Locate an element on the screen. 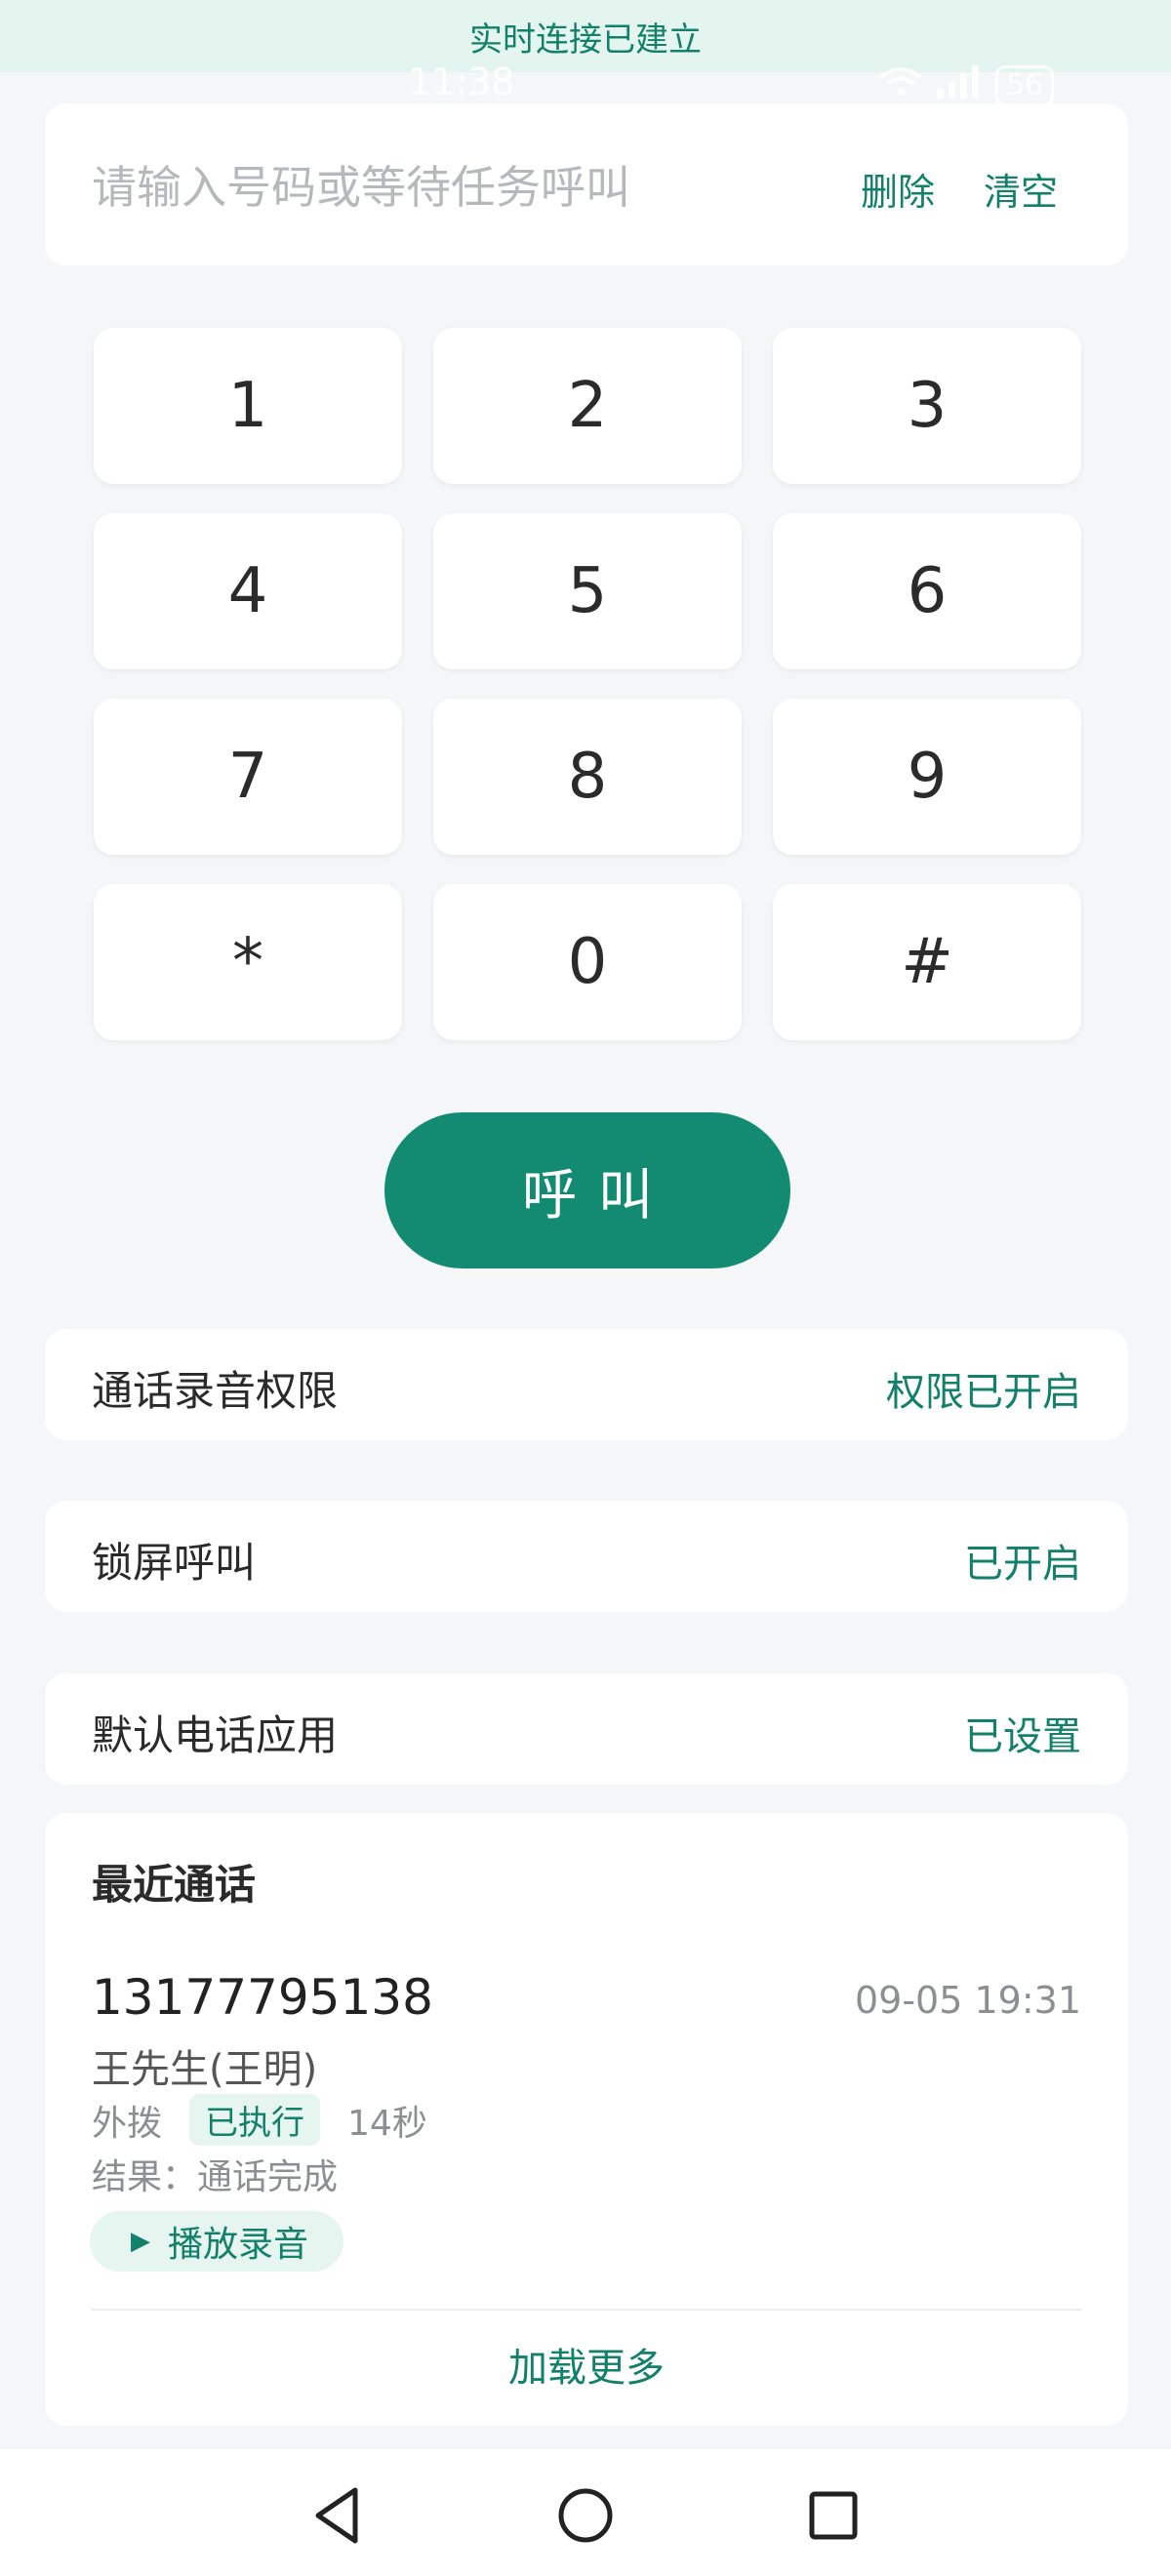 The height and width of the screenshot is (2576, 1171). status-bar: 11:38 56 is located at coordinates (585, 84).